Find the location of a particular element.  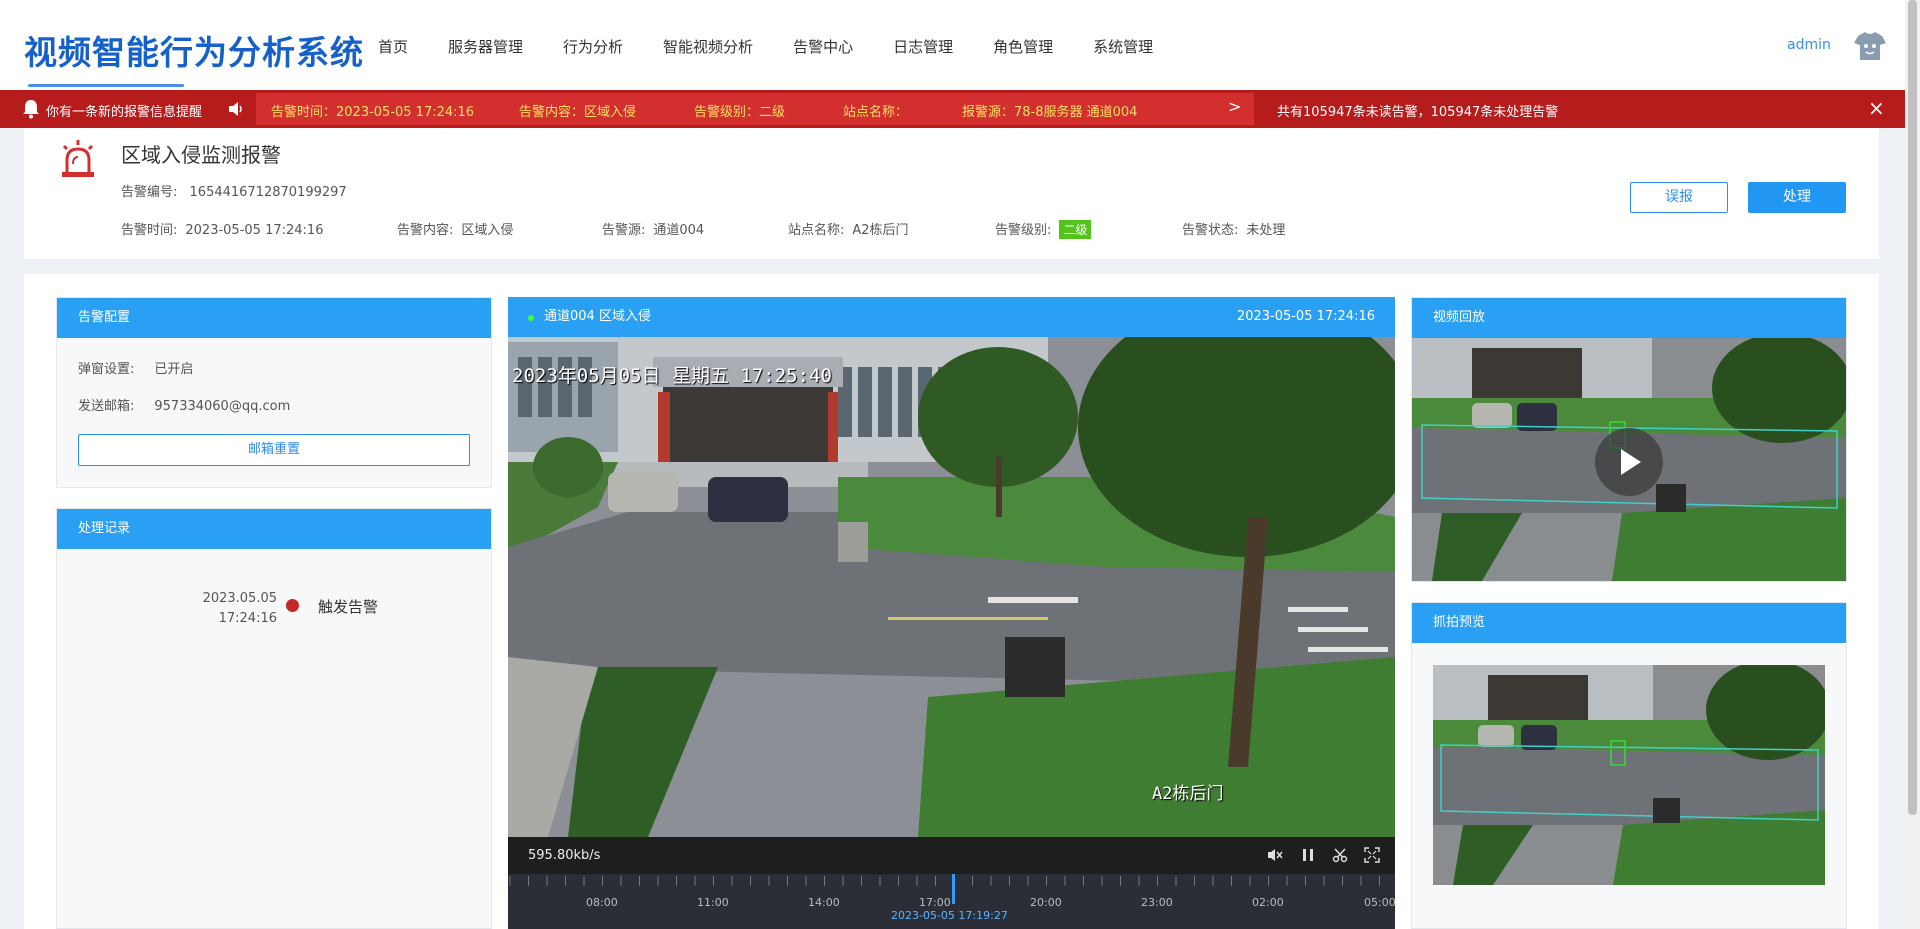

nav-home: 首页 is located at coordinates (393, 46).